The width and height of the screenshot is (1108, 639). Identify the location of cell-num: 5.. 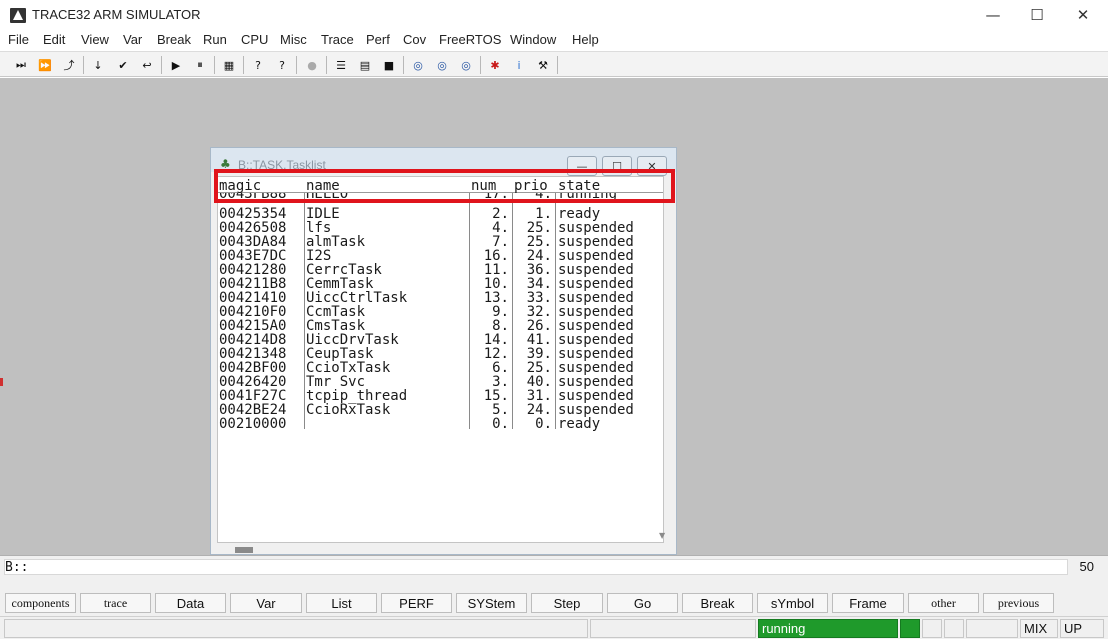
(500, 410).